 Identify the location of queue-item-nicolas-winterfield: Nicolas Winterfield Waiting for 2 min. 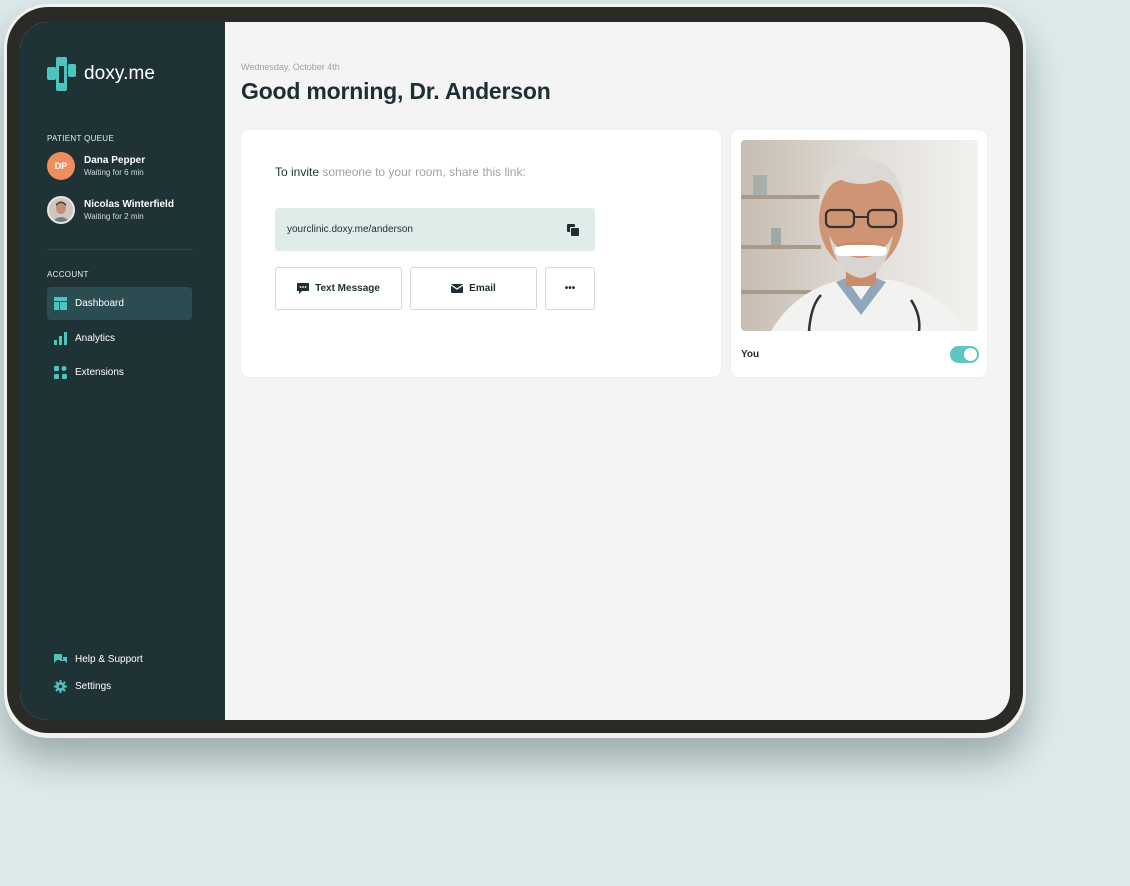
(110, 210).